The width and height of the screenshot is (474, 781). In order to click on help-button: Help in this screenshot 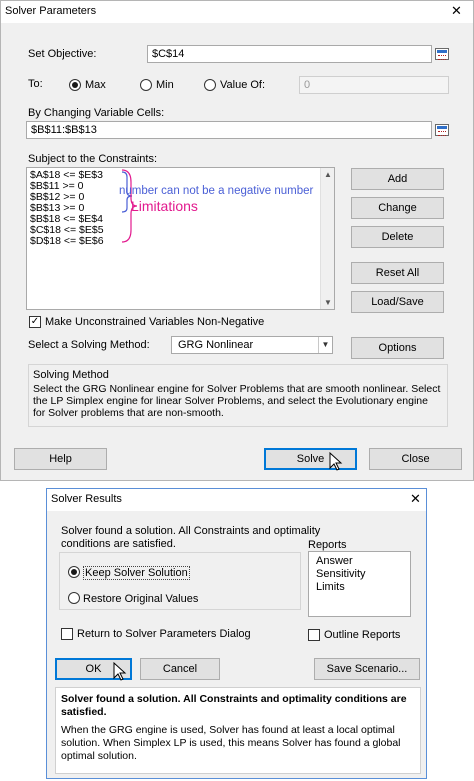, I will do `click(60, 459)`.